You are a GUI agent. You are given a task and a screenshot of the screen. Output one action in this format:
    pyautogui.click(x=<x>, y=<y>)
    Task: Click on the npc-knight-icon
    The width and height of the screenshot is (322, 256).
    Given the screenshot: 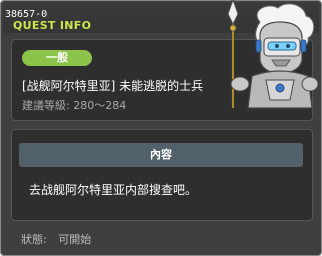 What is the action you would take?
    pyautogui.click(x=273, y=54)
    